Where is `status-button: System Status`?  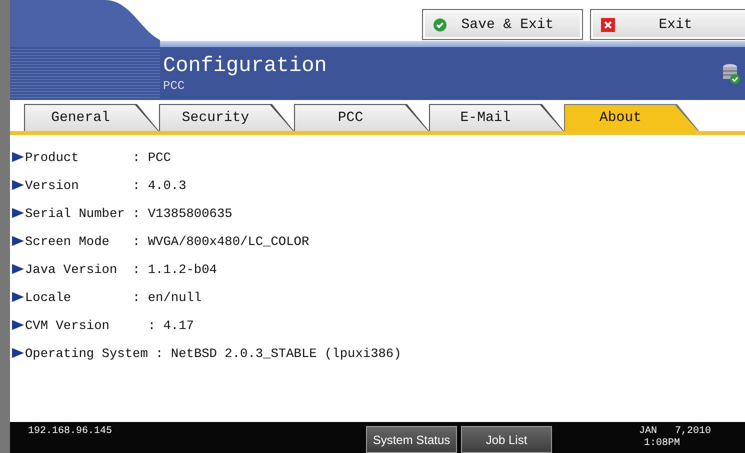 status-button: System Status is located at coordinates (411, 439).